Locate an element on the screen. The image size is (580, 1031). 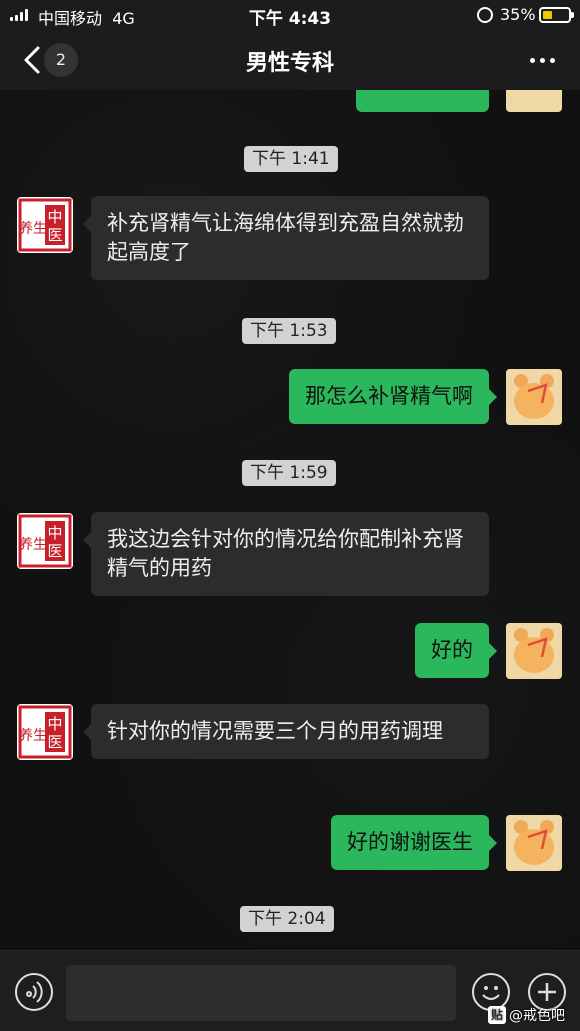
tieba-badge: 贴 is located at coordinates (497, 1015).